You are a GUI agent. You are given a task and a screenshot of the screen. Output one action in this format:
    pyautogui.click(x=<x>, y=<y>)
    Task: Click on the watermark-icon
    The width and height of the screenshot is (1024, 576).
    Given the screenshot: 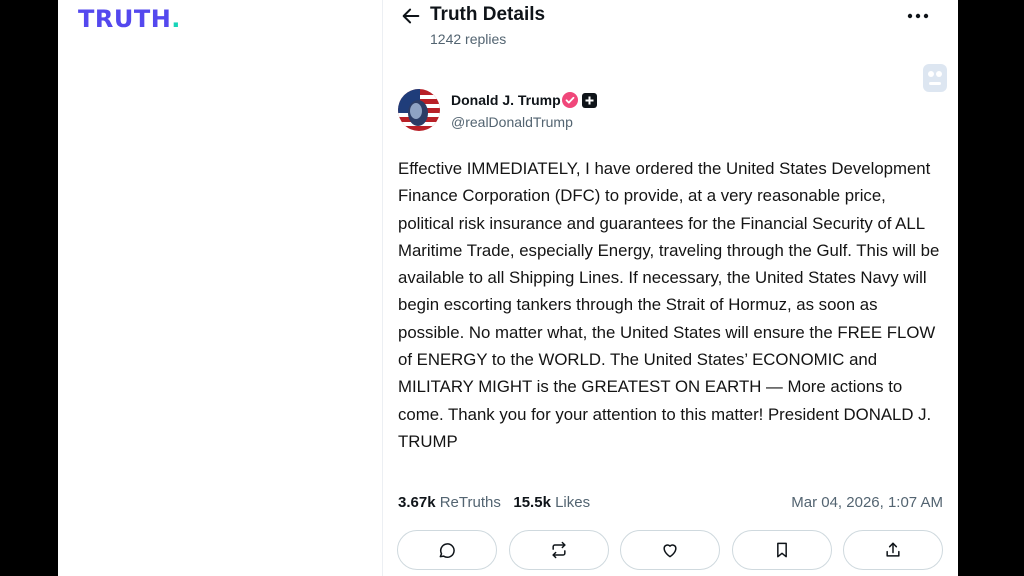 What is the action you would take?
    pyautogui.click(x=935, y=78)
    